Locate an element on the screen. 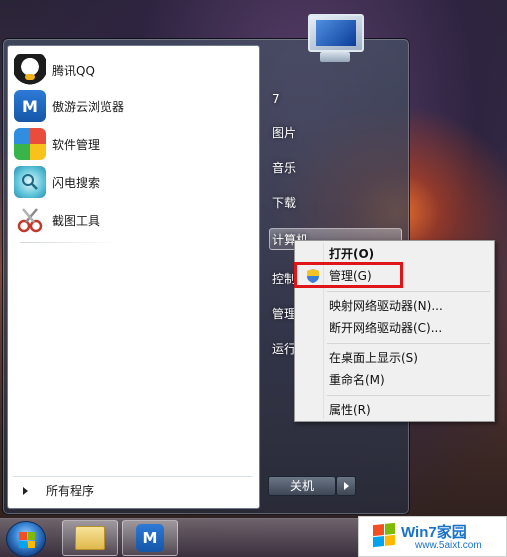 This screenshot has height=557, width=507. menu-item-rename: 重命名(M) is located at coordinates (394, 380).